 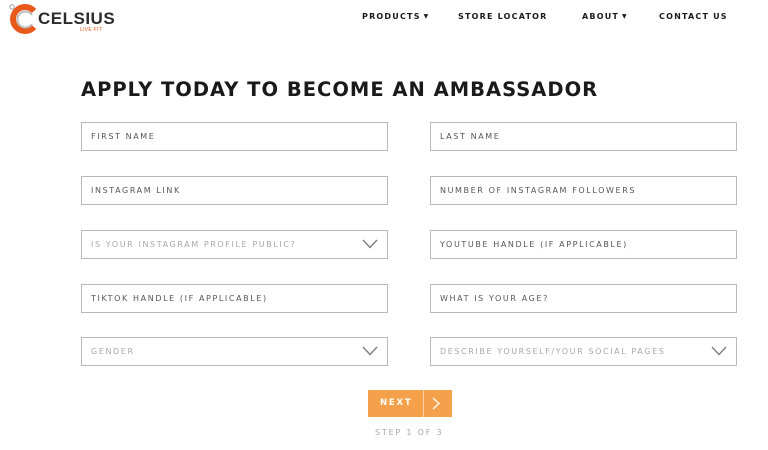 I want to click on nav-store-locator: STORE LOCATOR, so click(x=503, y=16).